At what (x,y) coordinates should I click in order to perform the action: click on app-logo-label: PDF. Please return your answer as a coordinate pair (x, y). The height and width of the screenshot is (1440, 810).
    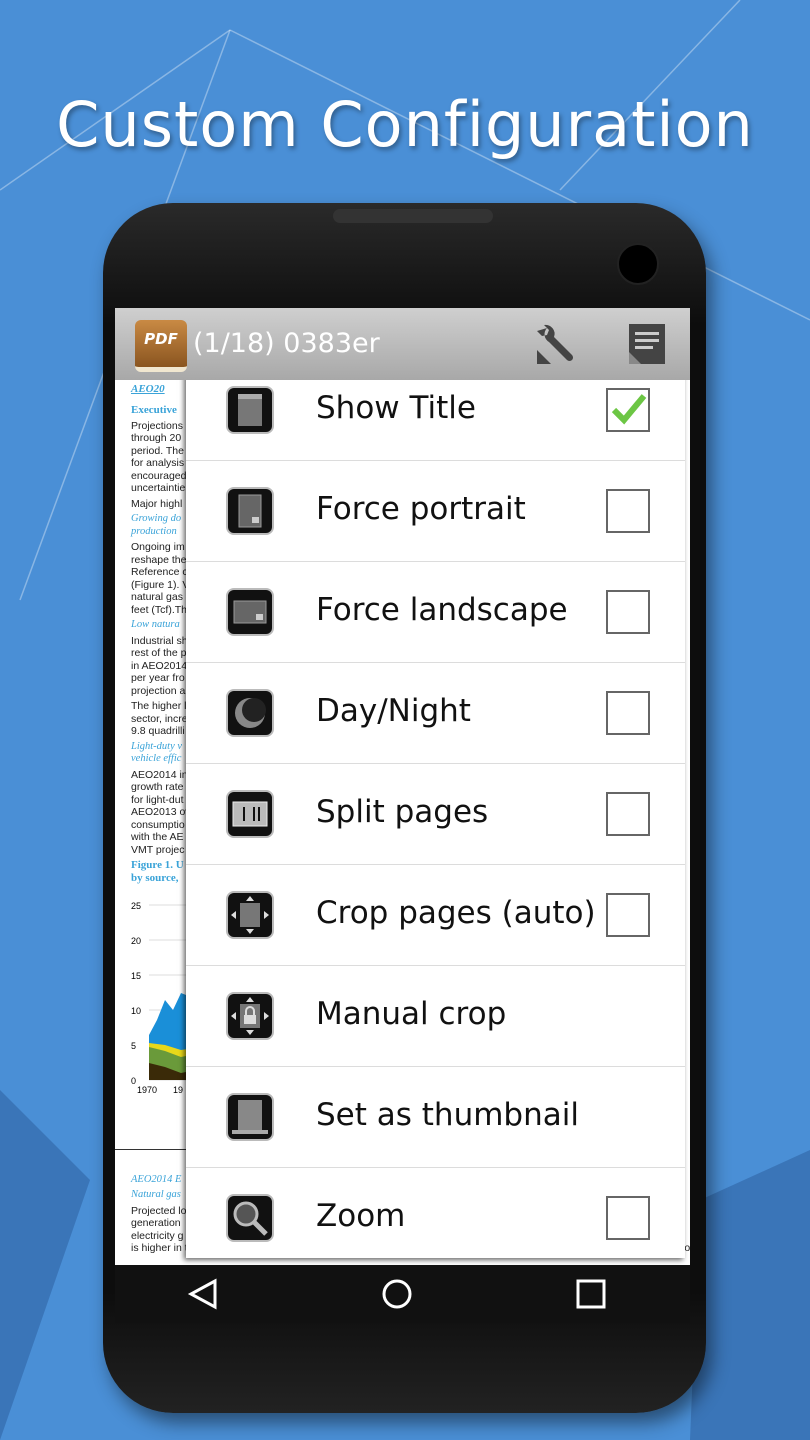
    Looking at the image, I should click on (161, 339).